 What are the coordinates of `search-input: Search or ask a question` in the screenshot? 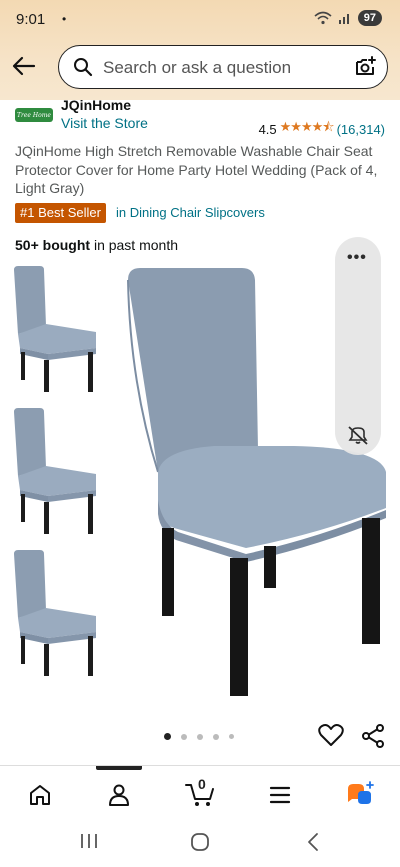 It's located at (223, 67).